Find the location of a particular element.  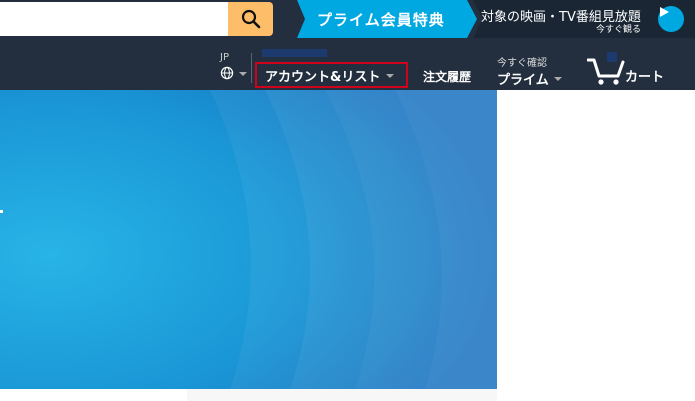

globe-icon is located at coordinates (227, 73).